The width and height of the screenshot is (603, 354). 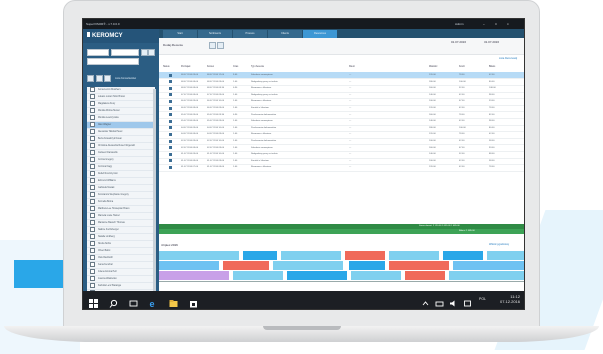 I want to click on tab-sortiments: Sortiments, so click(x=215, y=34).